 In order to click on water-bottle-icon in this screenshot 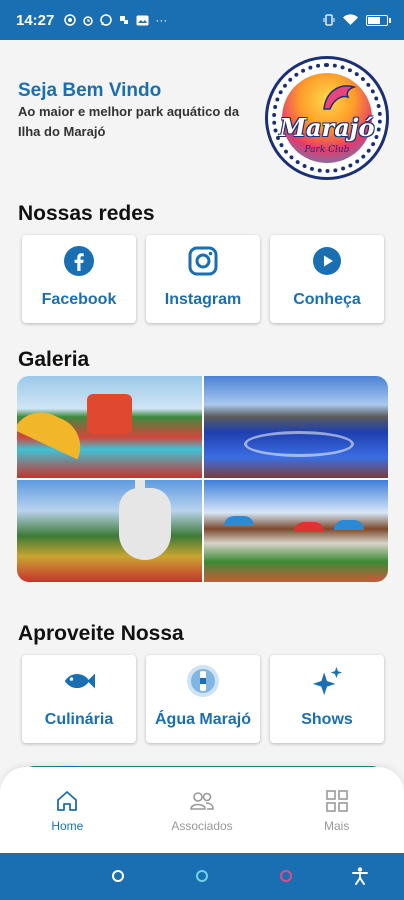, I will do `click(203, 681)`.